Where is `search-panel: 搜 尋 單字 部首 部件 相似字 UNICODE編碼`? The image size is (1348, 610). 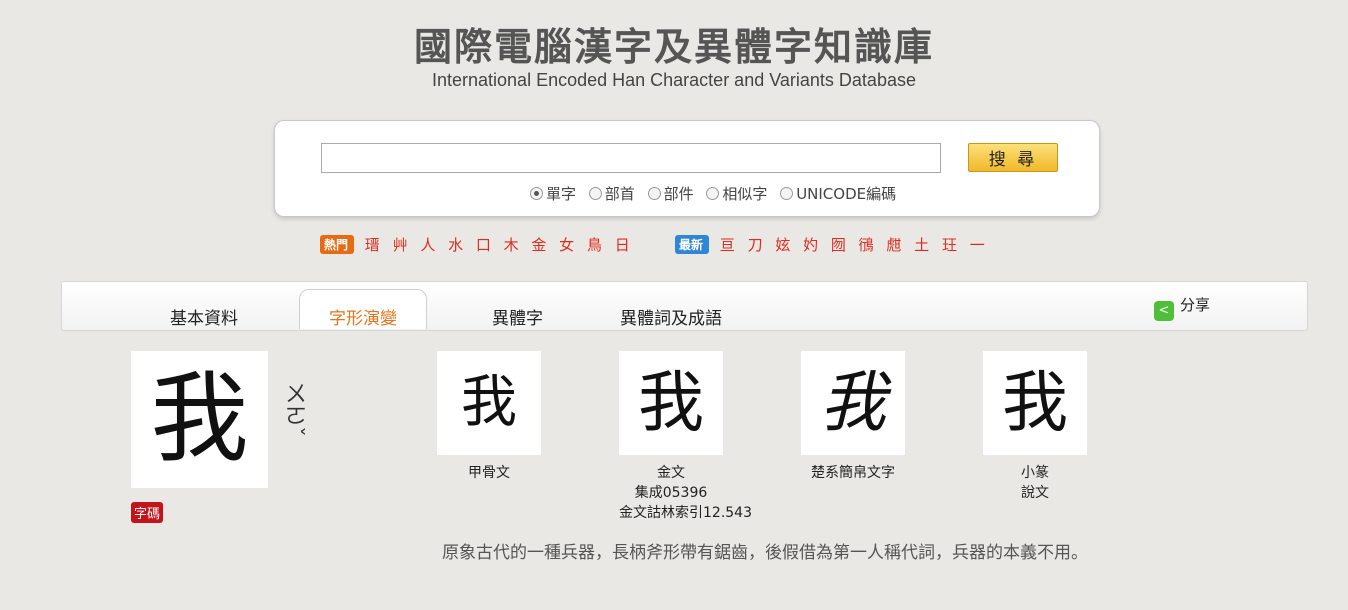 search-panel: 搜 尋 單字 部首 部件 相似字 UNICODE編碼 is located at coordinates (687, 168).